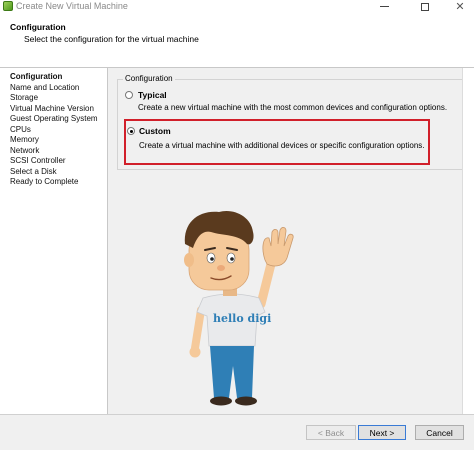 The height and width of the screenshot is (450, 474). I want to click on step-select-a-disk: Select a Disk, so click(33, 171).